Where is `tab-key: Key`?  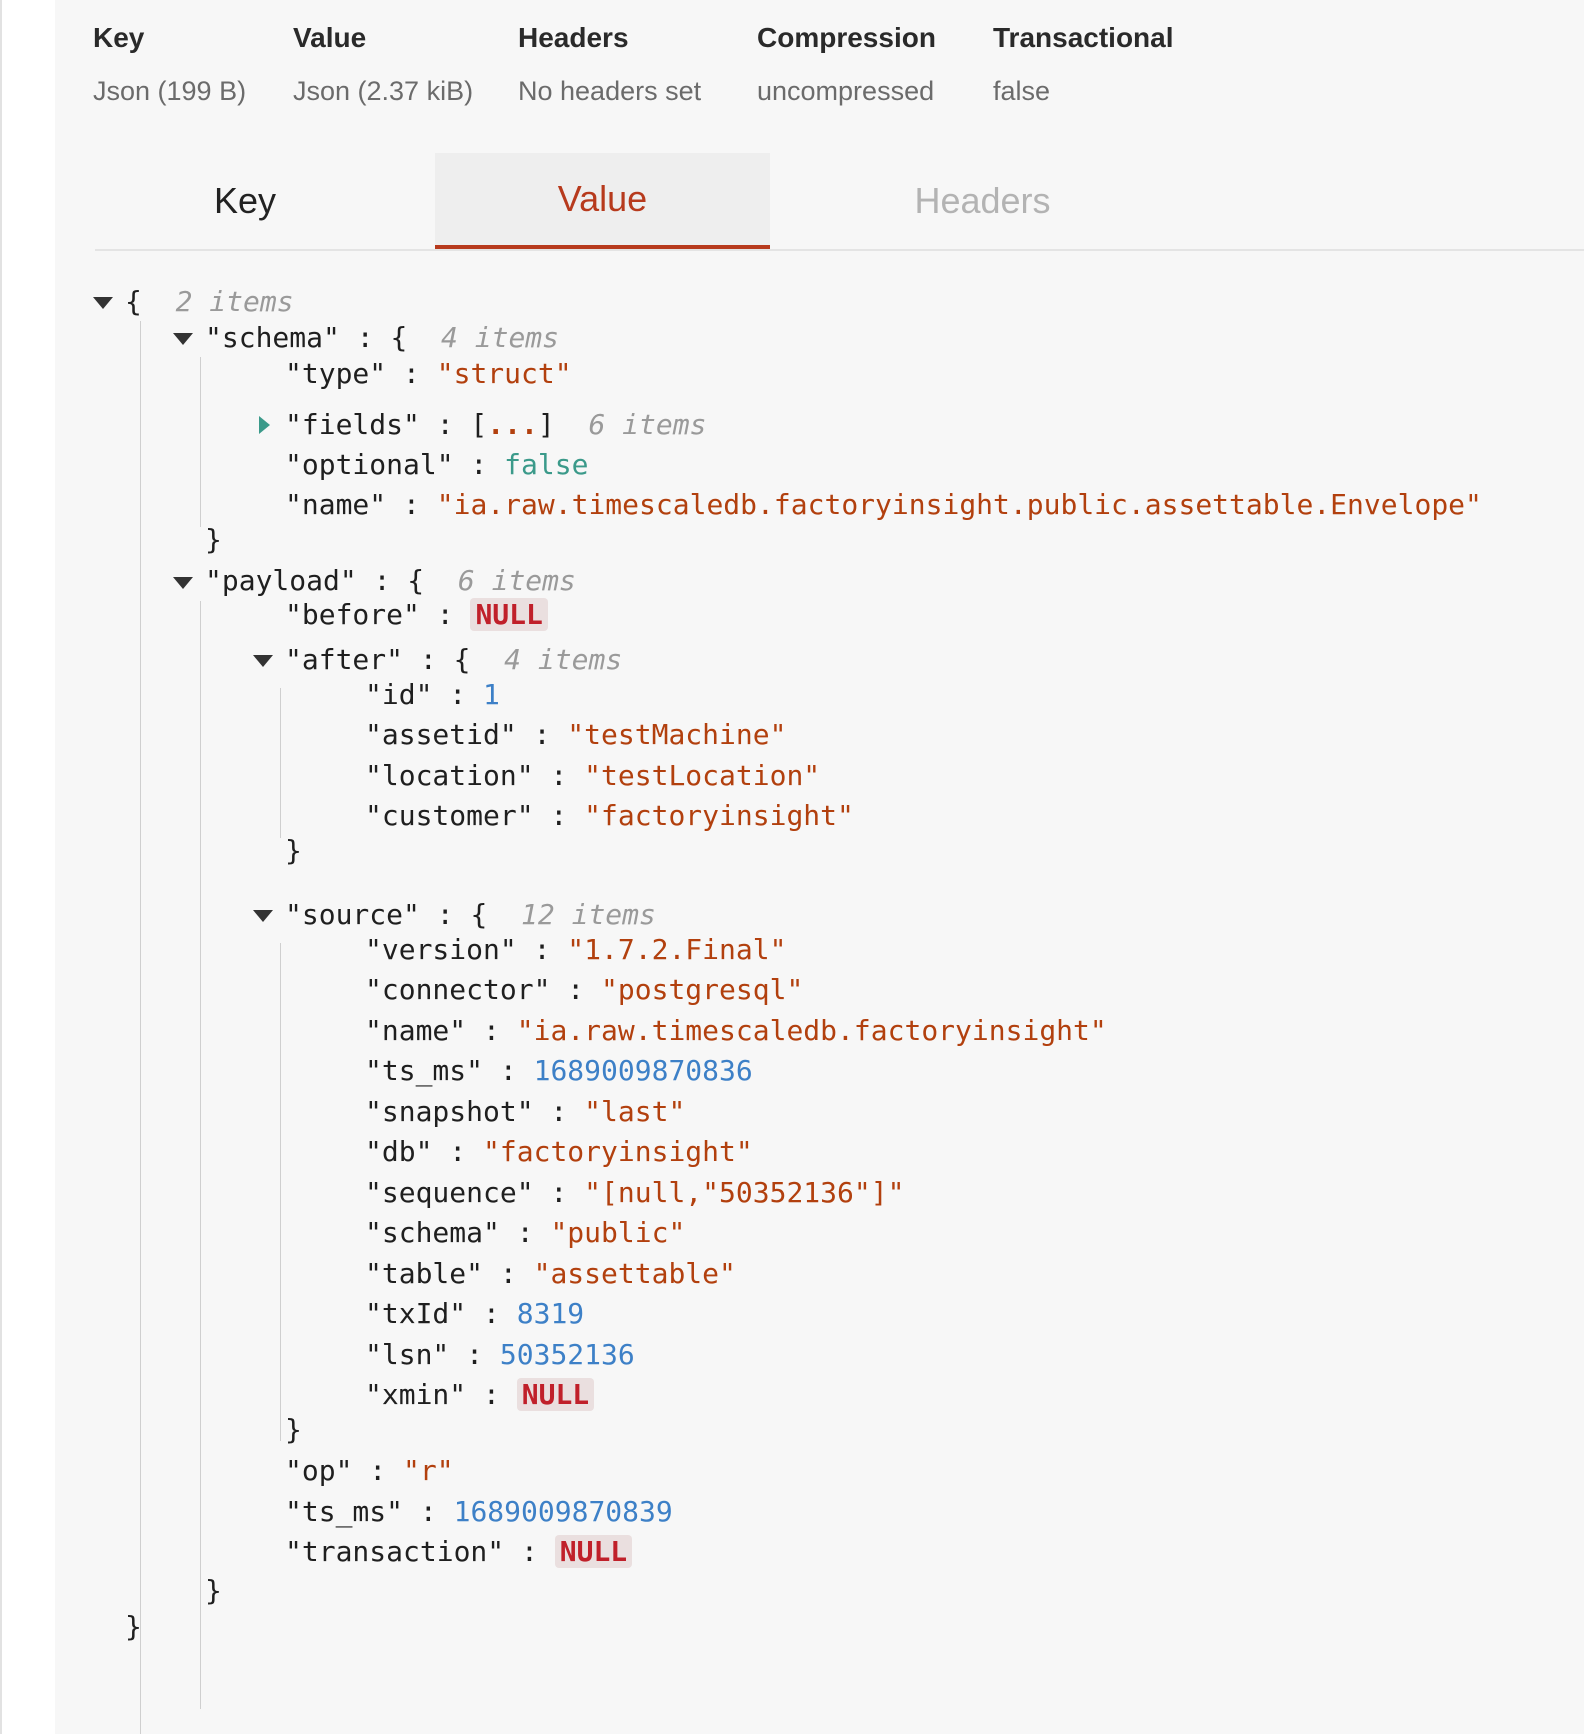 tab-key: Key is located at coordinates (245, 201).